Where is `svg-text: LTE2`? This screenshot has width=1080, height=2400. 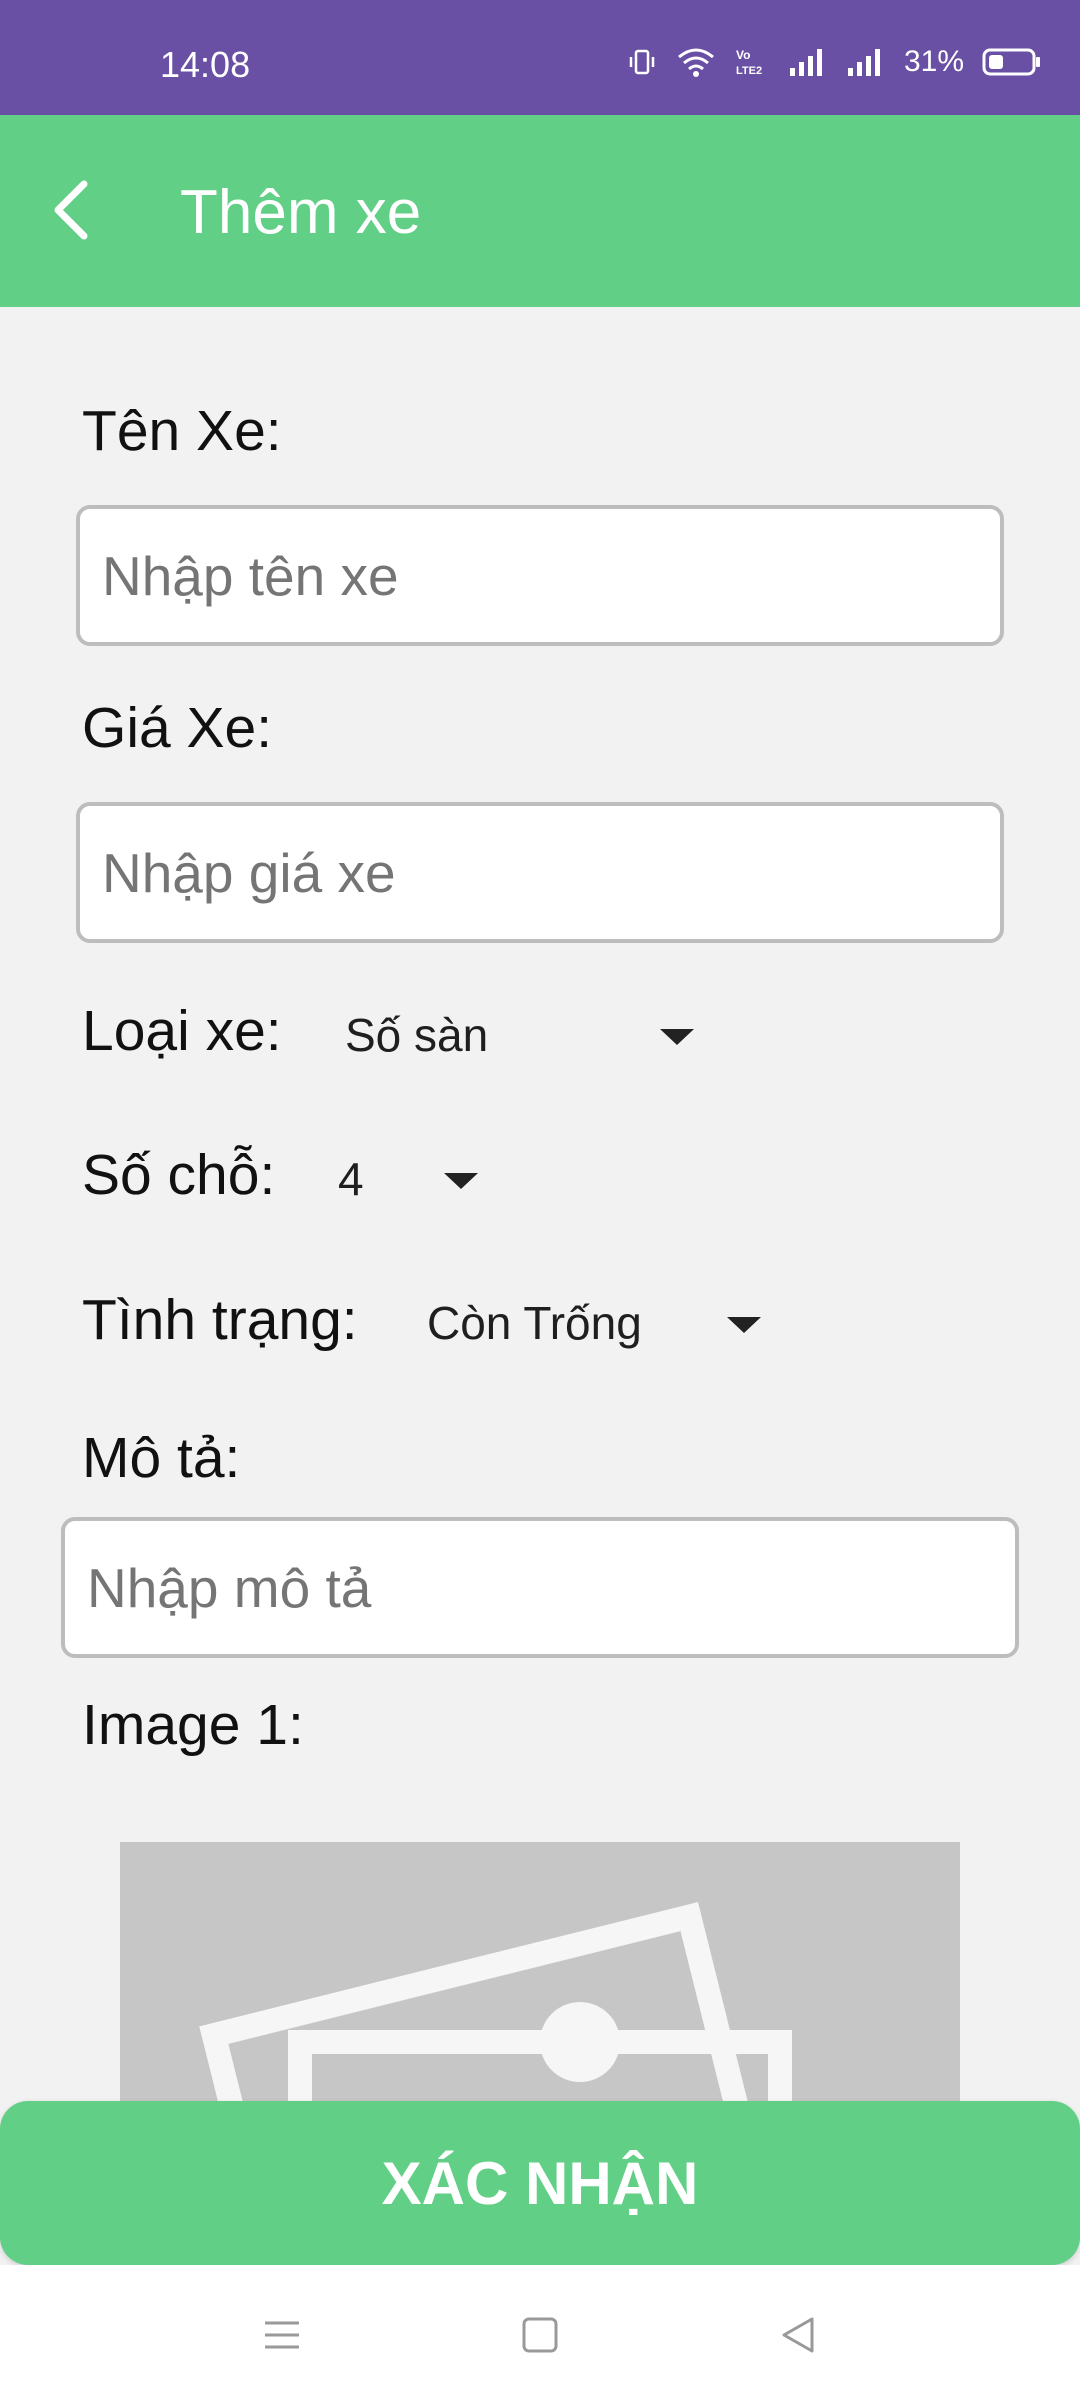
svg-text: LTE2 is located at coordinates (749, 71).